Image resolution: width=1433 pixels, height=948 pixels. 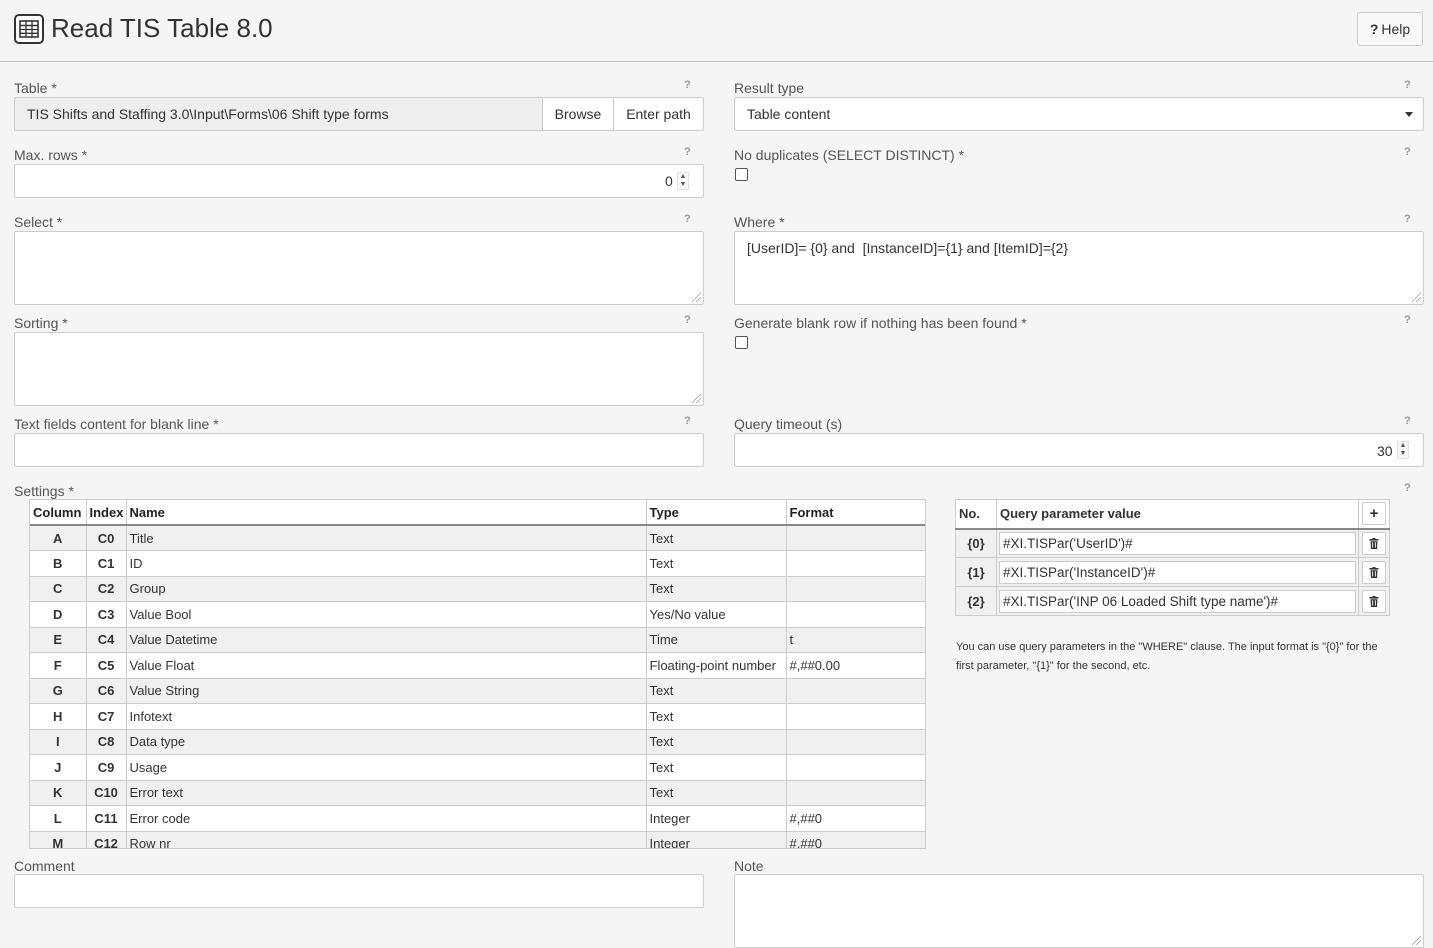 I want to click on sorting-help-icon: ?, so click(x=687, y=320).